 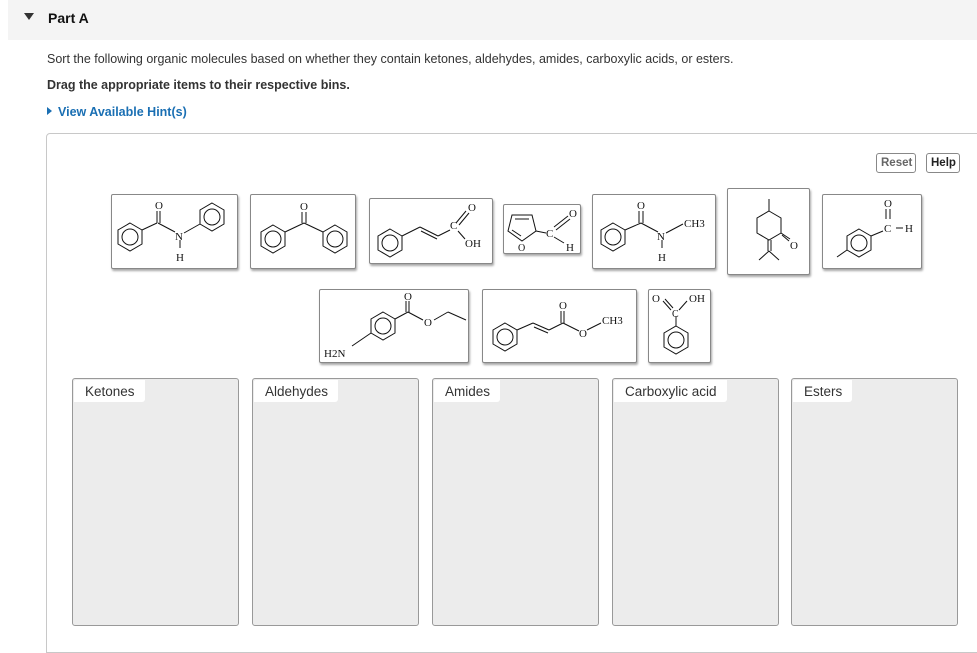 I want to click on molecule-tile-ester-2: O O CH3, so click(x=559, y=326).